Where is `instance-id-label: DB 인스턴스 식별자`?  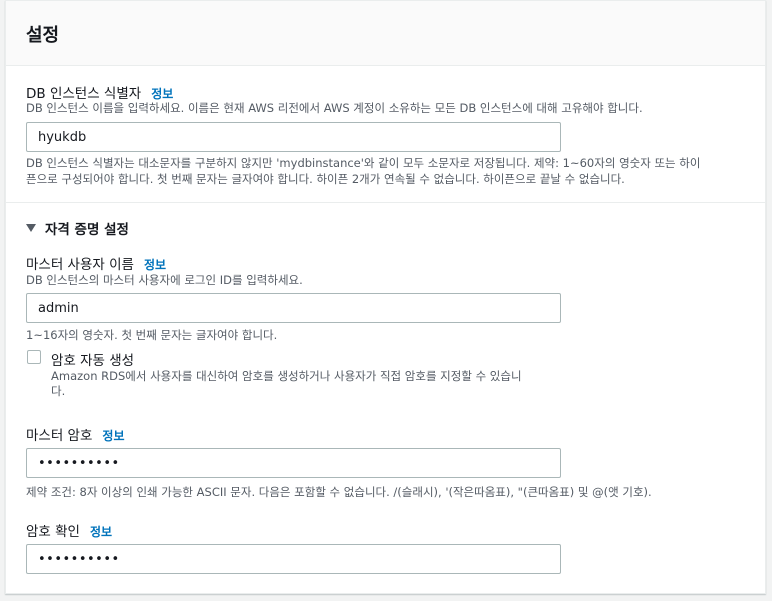 instance-id-label: DB 인스턴스 식별자 is located at coordinates (84, 94).